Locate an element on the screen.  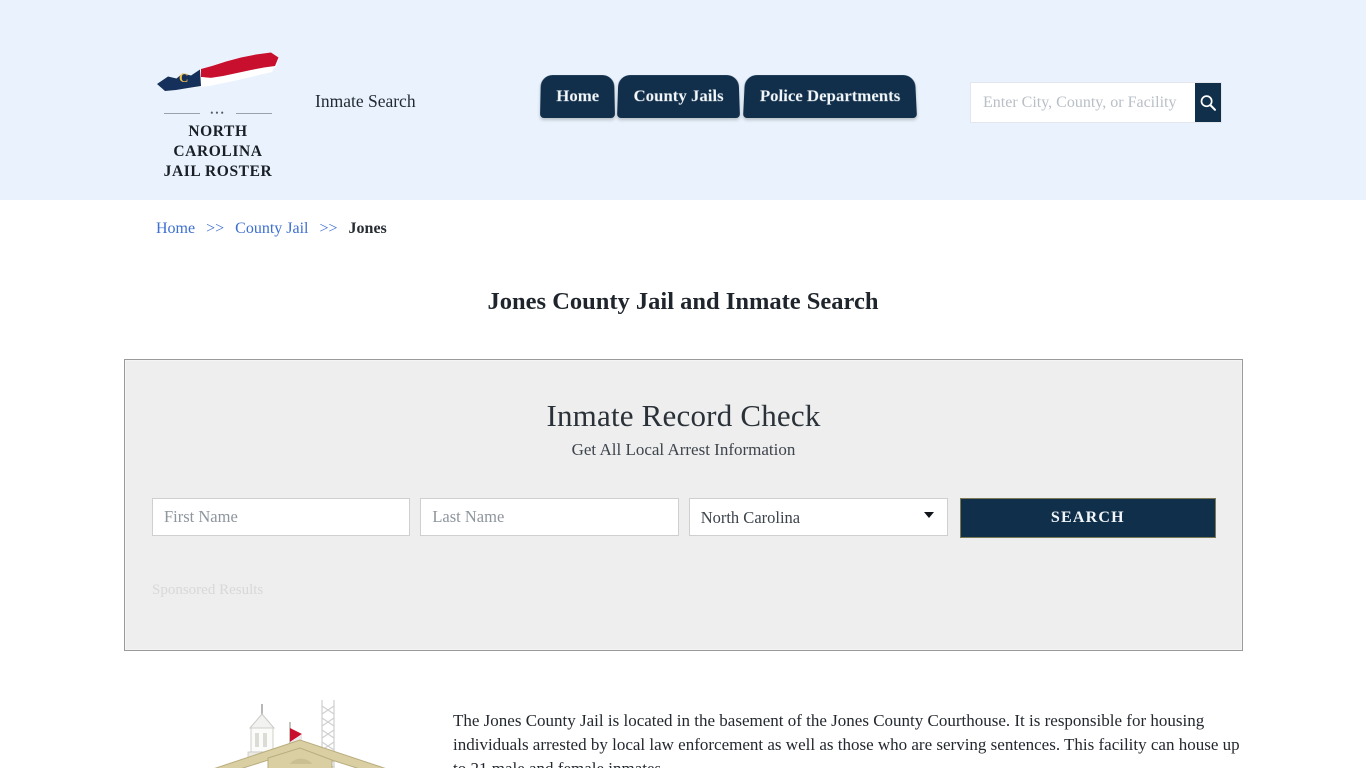
breadcrumb-link-county-jail: County Jail is located at coordinates (271, 228).